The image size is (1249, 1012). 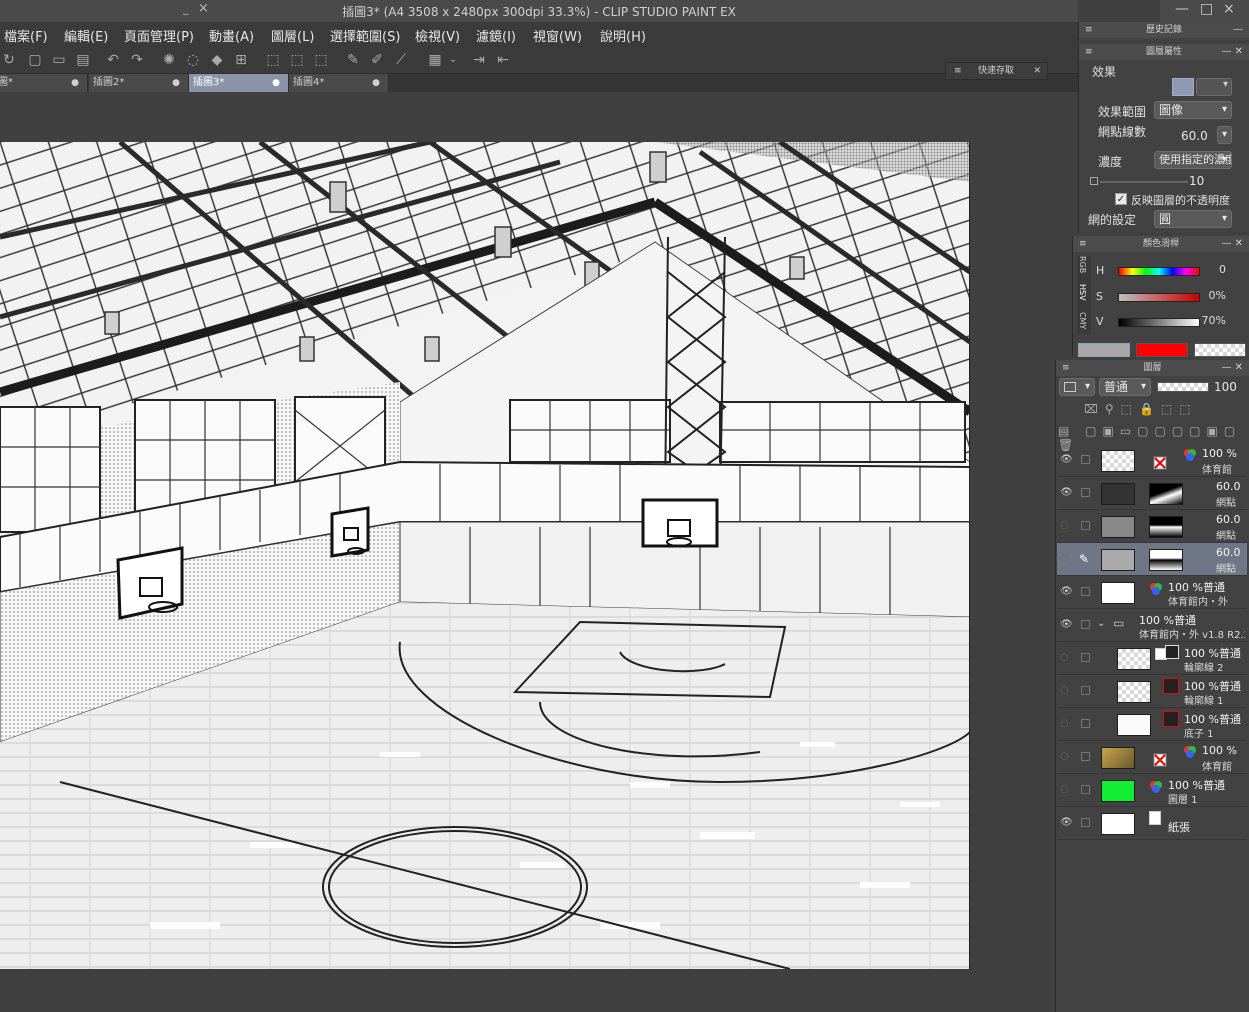 What do you see at coordinates (996, 71) in the screenshot?
I see `quick-access-panel: ≡ 快速存取 ✕` at bounding box center [996, 71].